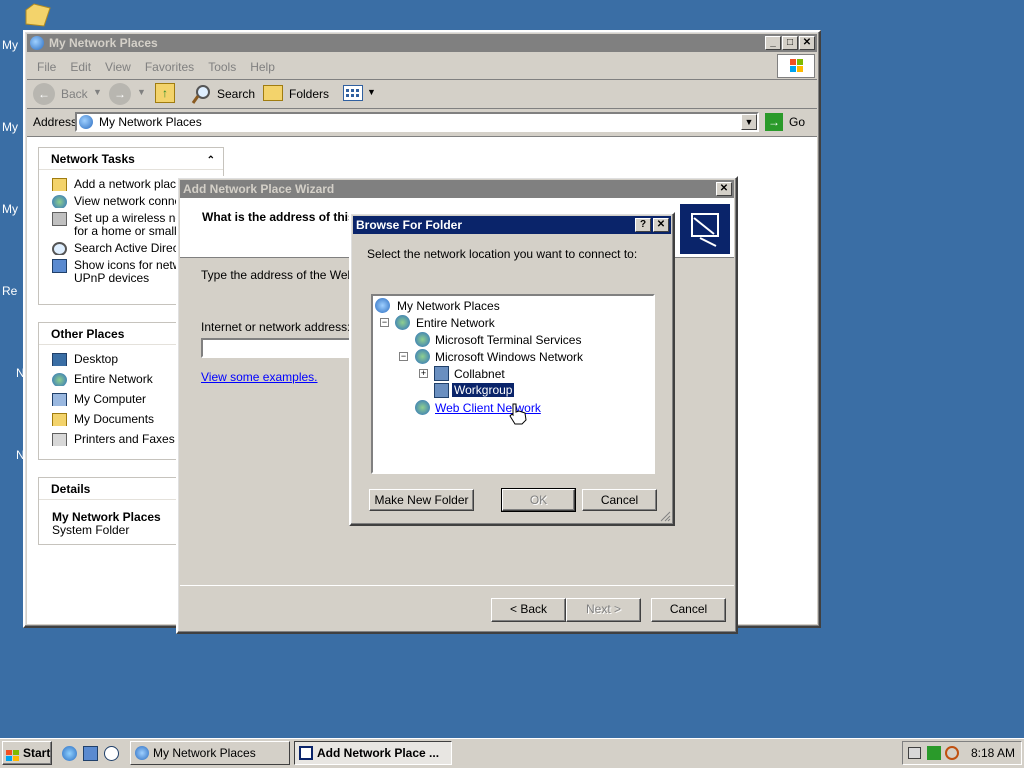  I want to click on windows-flag-icon, so click(13, 754).